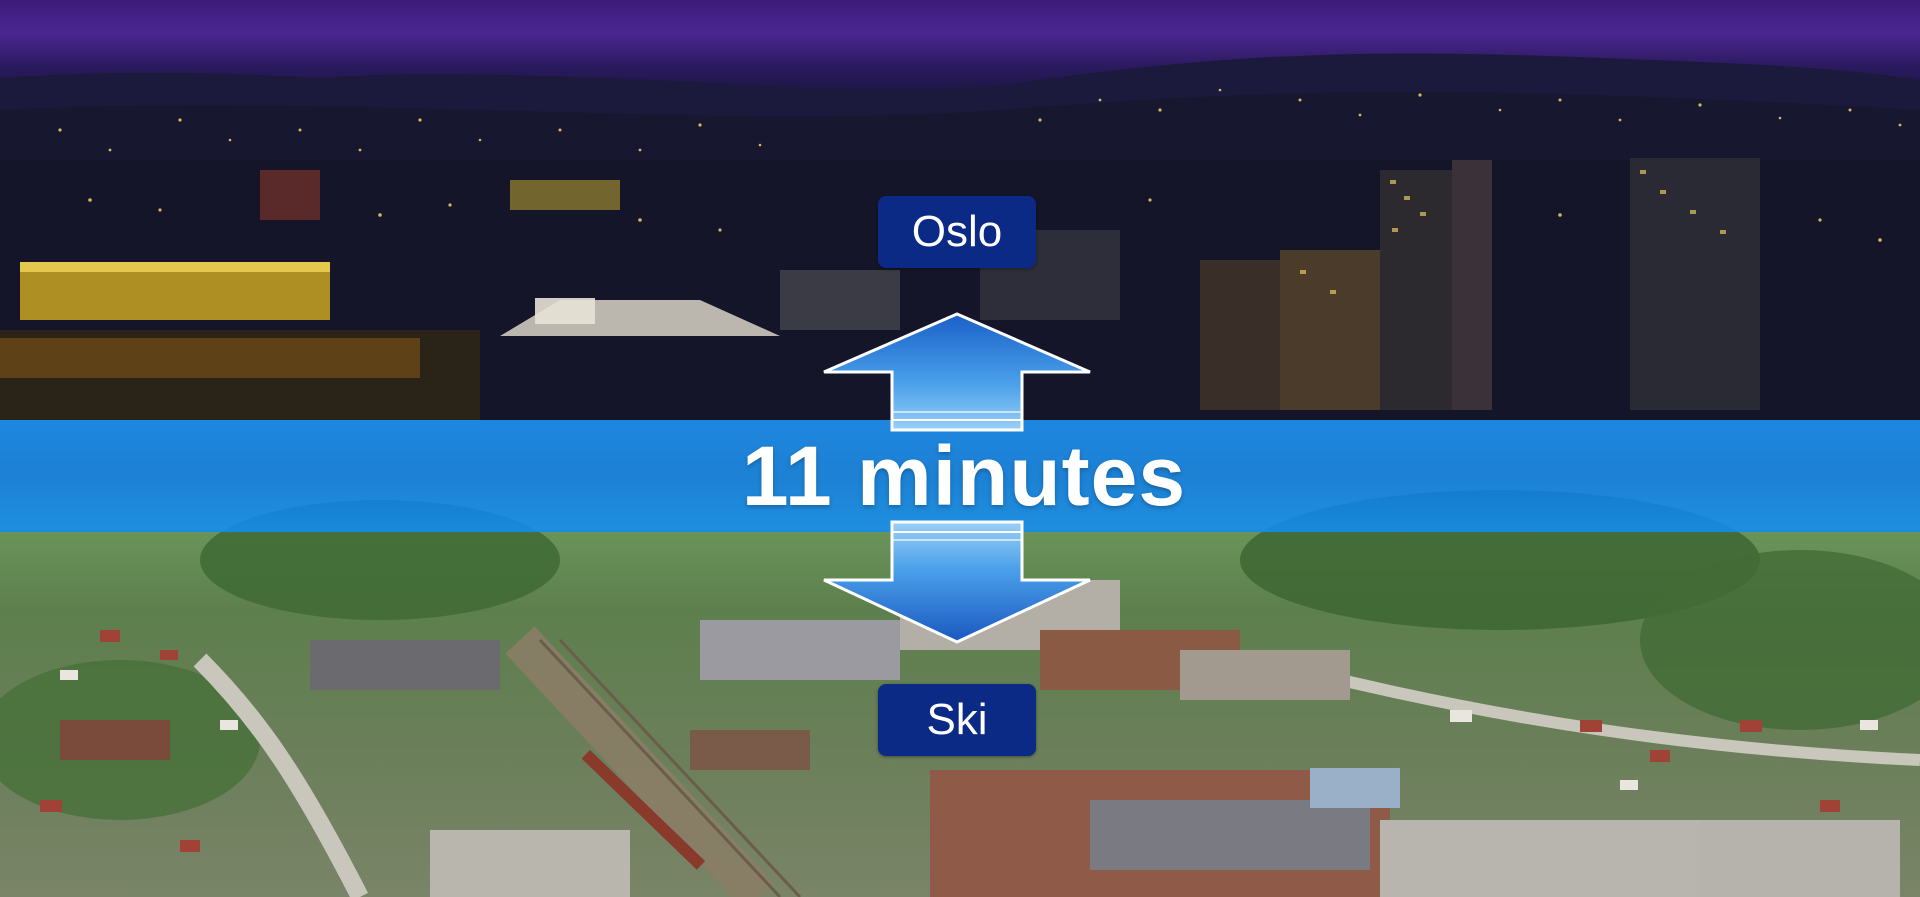  I want to click on arrow-up-icon, so click(957, 372).